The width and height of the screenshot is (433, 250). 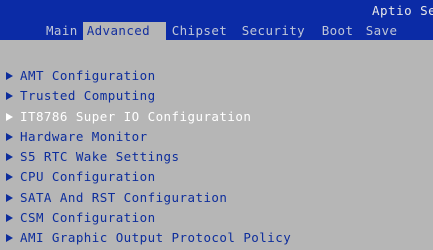 I want to click on tab-main: Main, so click(x=62, y=31).